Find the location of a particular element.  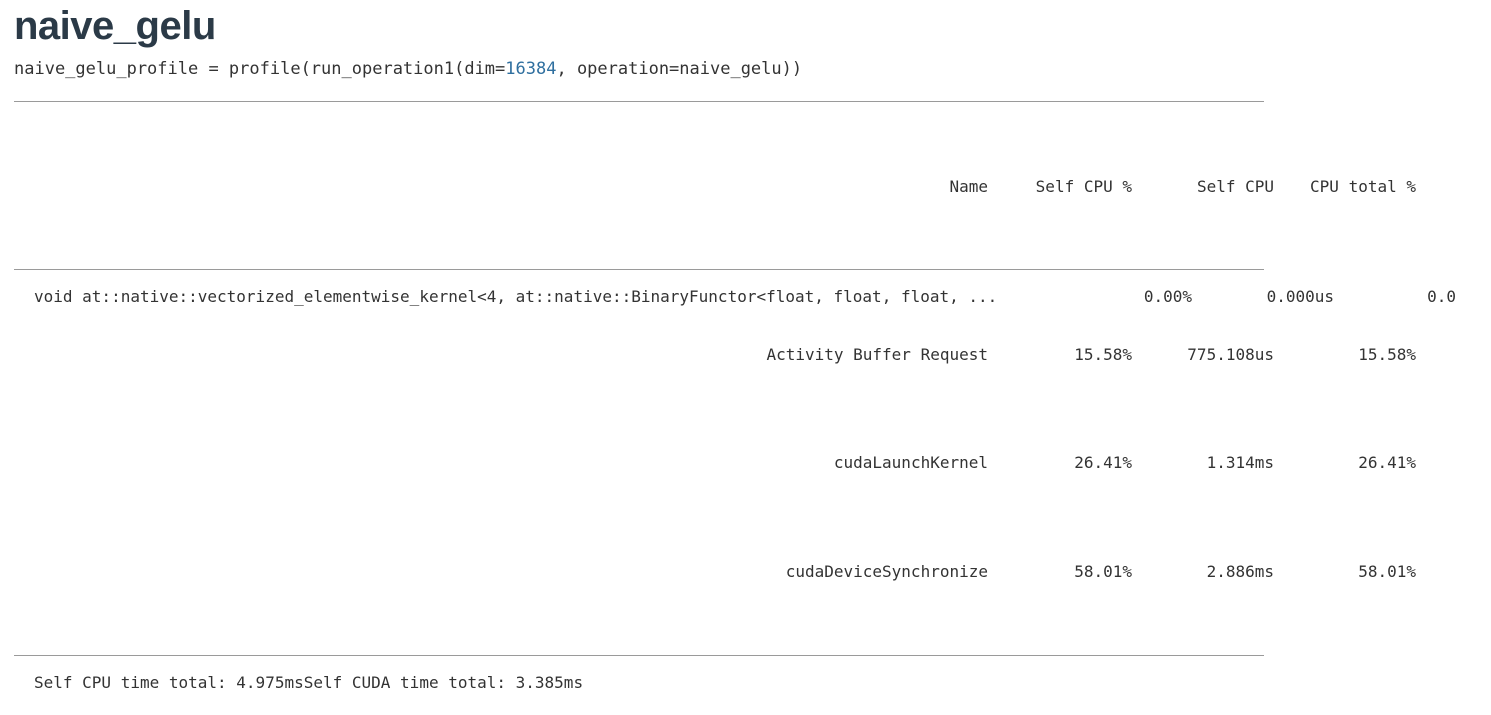

row-self-cpu-pct: 58.01% is located at coordinates (1103, 571).